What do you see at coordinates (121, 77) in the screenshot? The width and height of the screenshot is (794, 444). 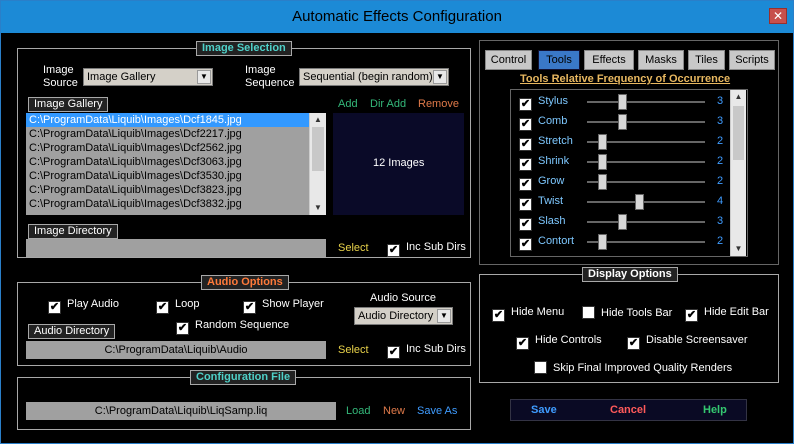 I see `image-source-value: Image Gallery` at bounding box center [121, 77].